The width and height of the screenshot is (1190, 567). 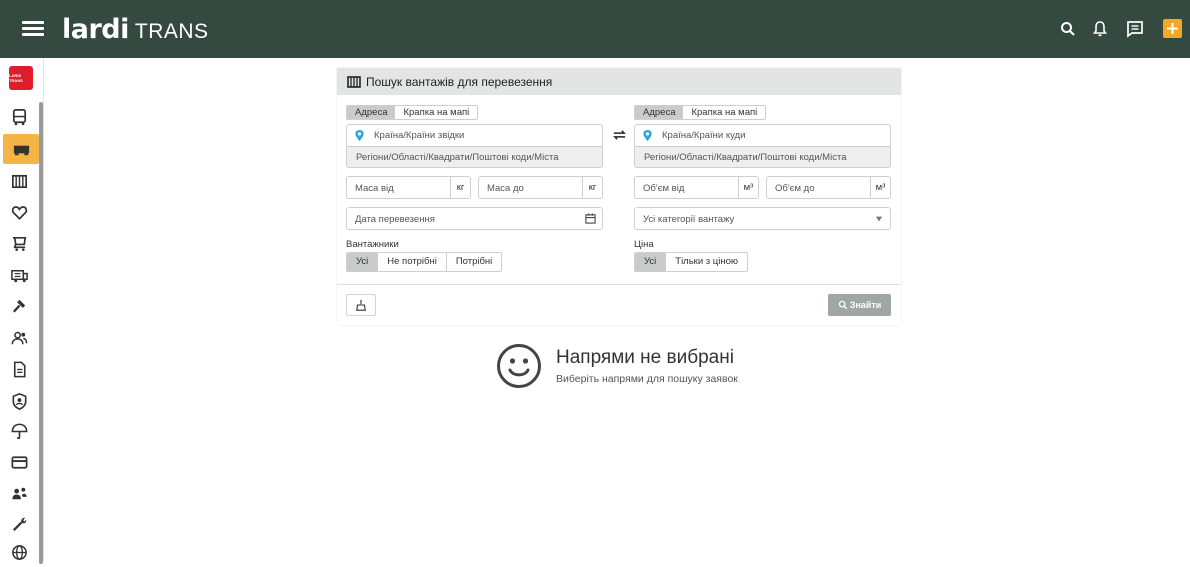 I want to click on cargo-category-value: Усі категорії вантажу, so click(x=689, y=219).